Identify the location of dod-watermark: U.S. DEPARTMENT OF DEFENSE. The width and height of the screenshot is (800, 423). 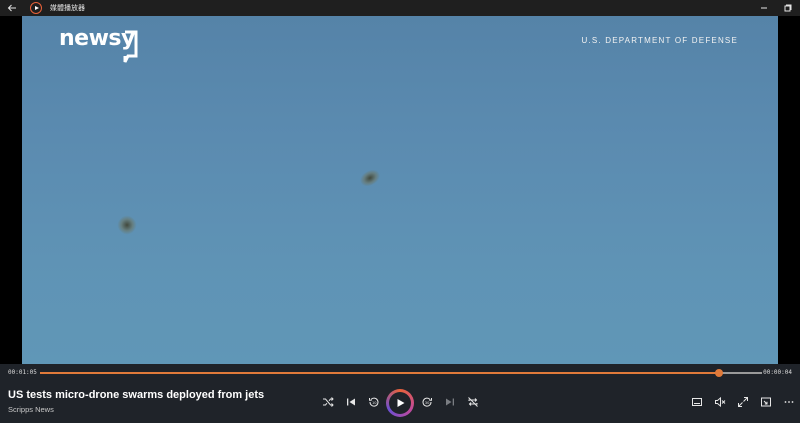
(659, 40).